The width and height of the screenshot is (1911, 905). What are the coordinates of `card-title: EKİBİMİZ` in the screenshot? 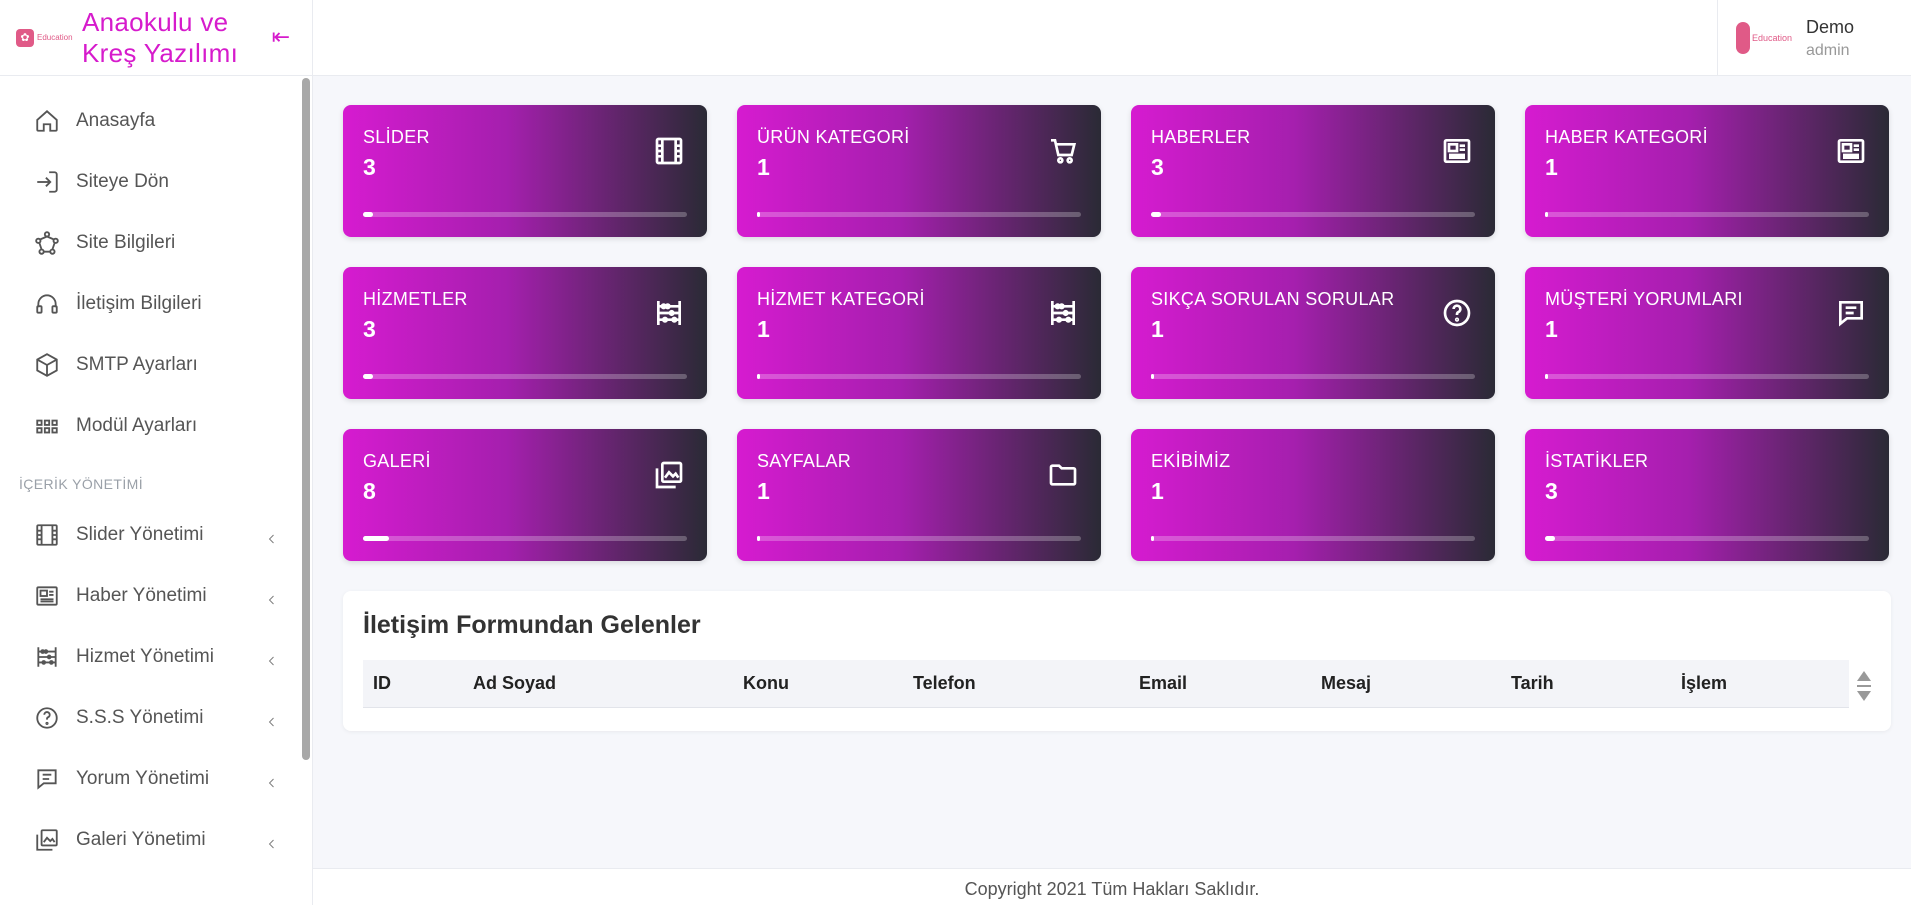 It's located at (1191, 461).